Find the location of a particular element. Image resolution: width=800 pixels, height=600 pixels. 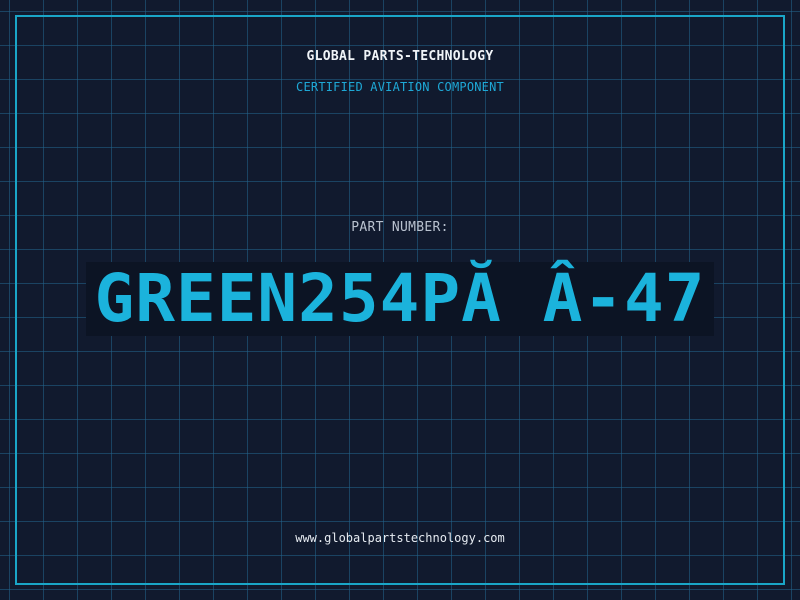

part-number-container: GREEN254PĂ Â-47 is located at coordinates (400, 299).